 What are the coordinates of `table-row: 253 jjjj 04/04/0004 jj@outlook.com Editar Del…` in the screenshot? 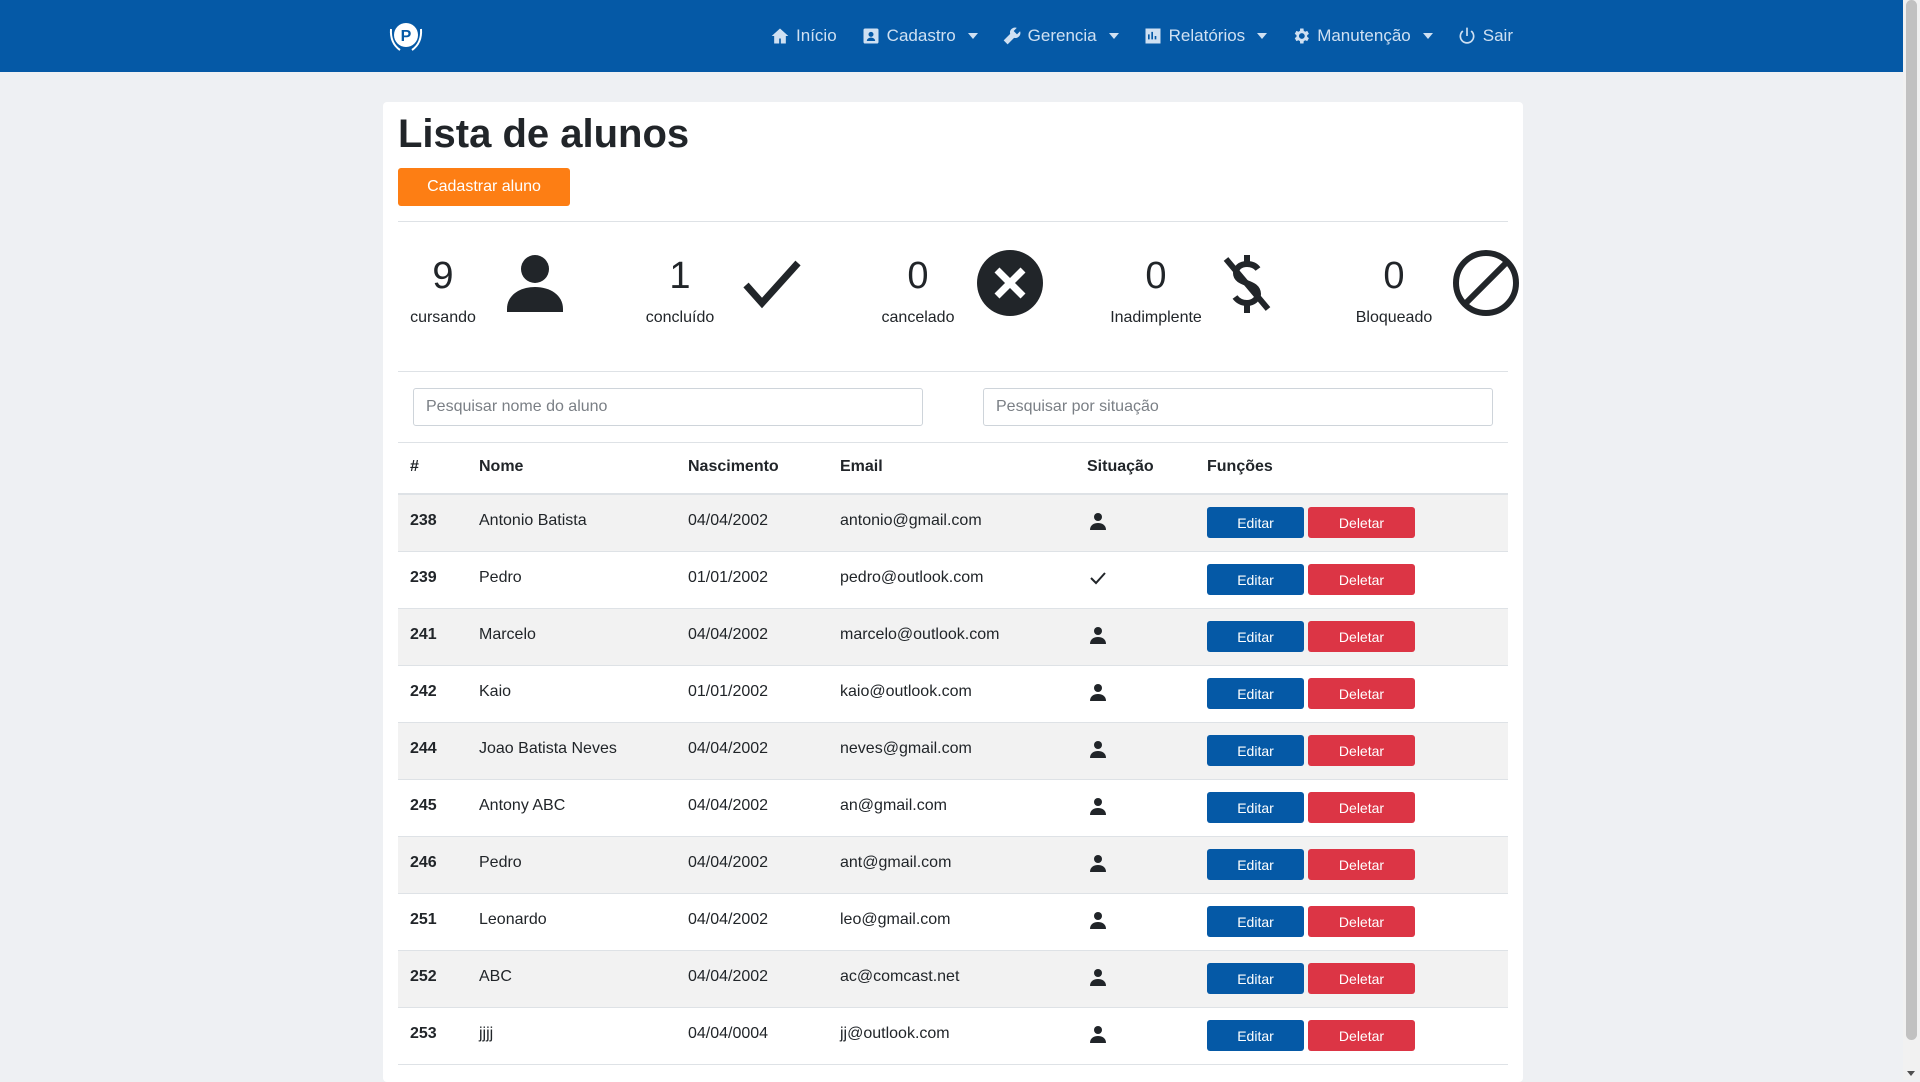 It's located at (953, 1036).